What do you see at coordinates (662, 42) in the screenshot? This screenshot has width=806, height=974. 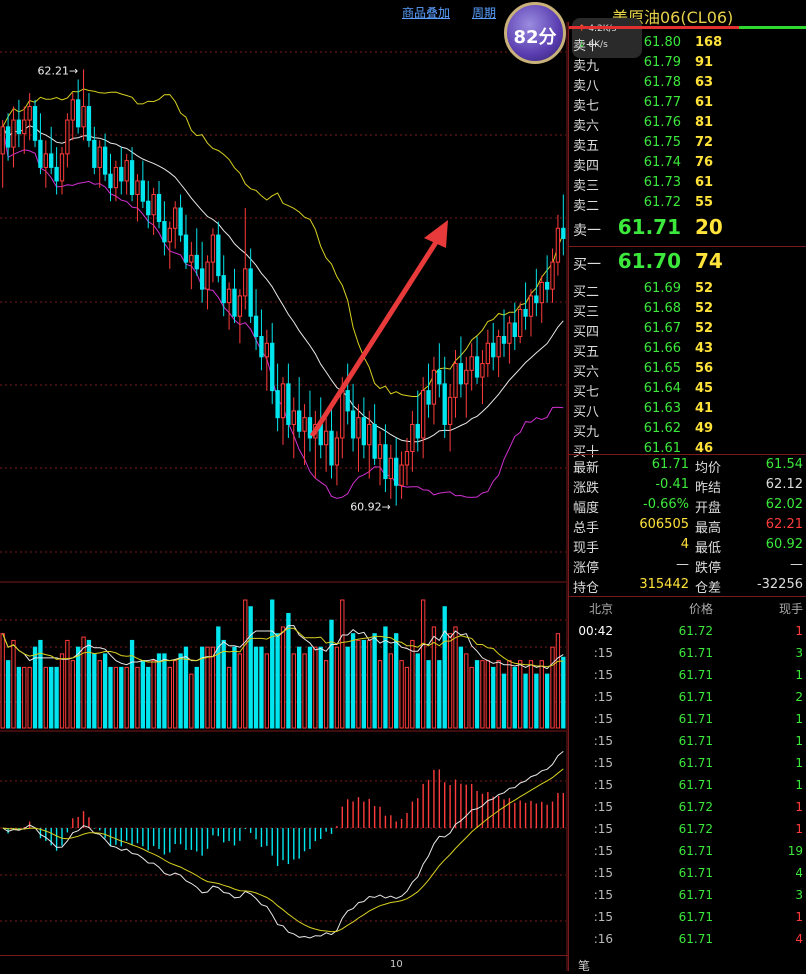 I see `order-book-price: 61.80` at bounding box center [662, 42].